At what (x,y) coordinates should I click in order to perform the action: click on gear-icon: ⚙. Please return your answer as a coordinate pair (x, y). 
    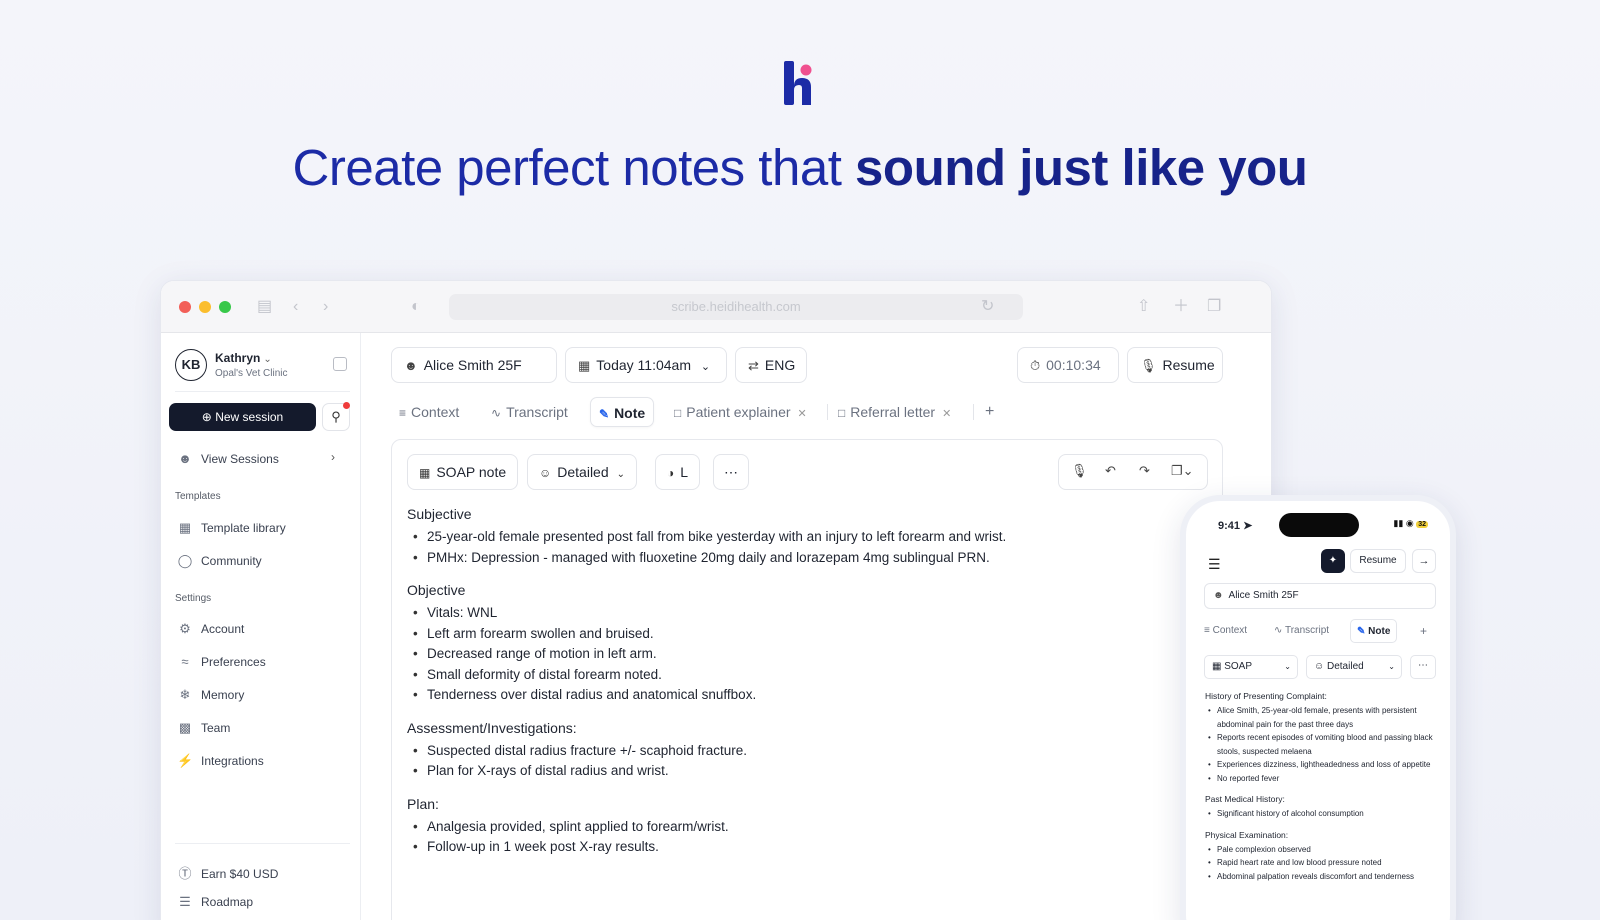
    Looking at the image, I should click on (185, 628).